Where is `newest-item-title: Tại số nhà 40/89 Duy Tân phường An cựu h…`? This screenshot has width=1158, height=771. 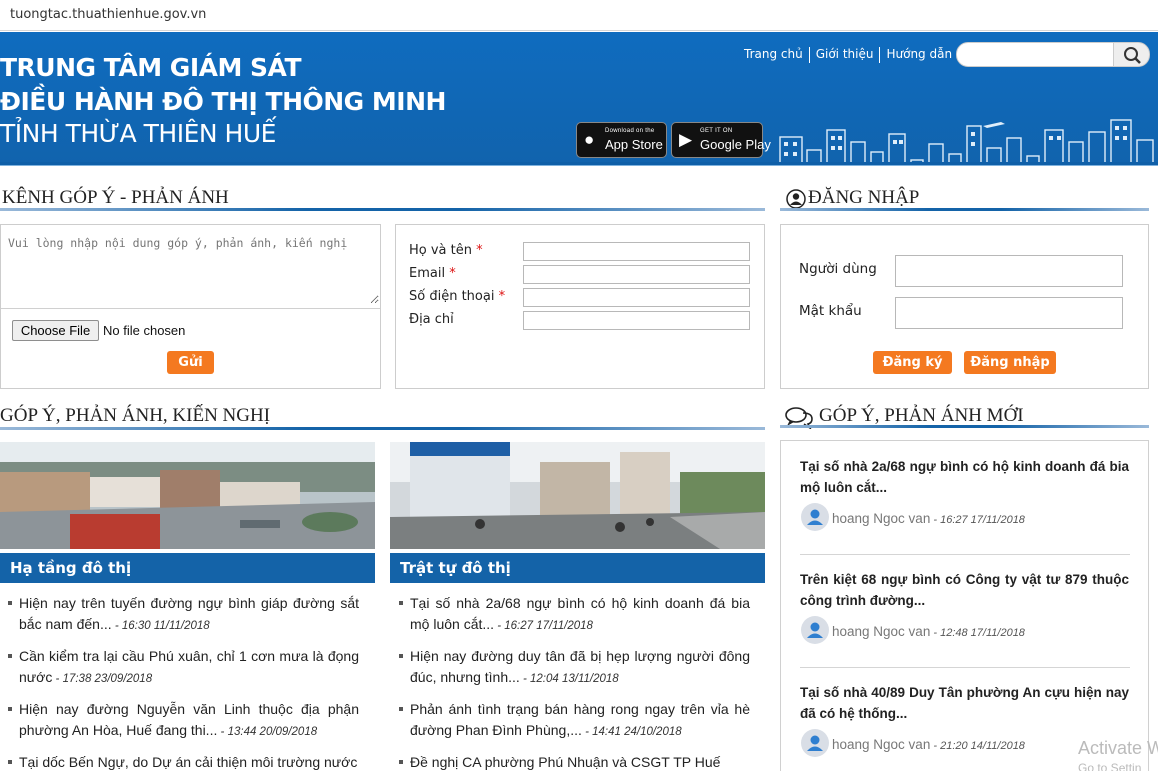
newest-item-title: Tại số nhà 40/89 Duy Tân phường An cựu h… is located at coordinates (964, 703).